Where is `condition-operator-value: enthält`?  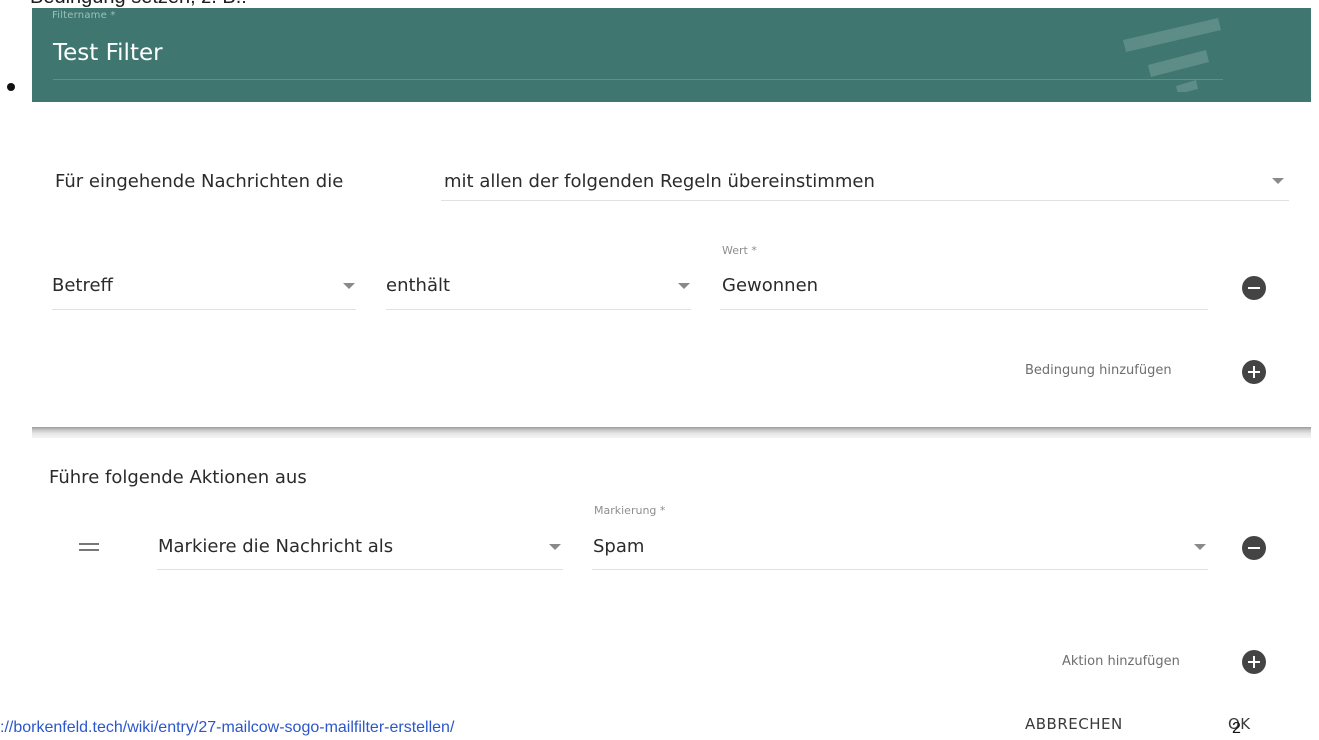
condition-operator-value: enthält is located at coordinates (418, 285).